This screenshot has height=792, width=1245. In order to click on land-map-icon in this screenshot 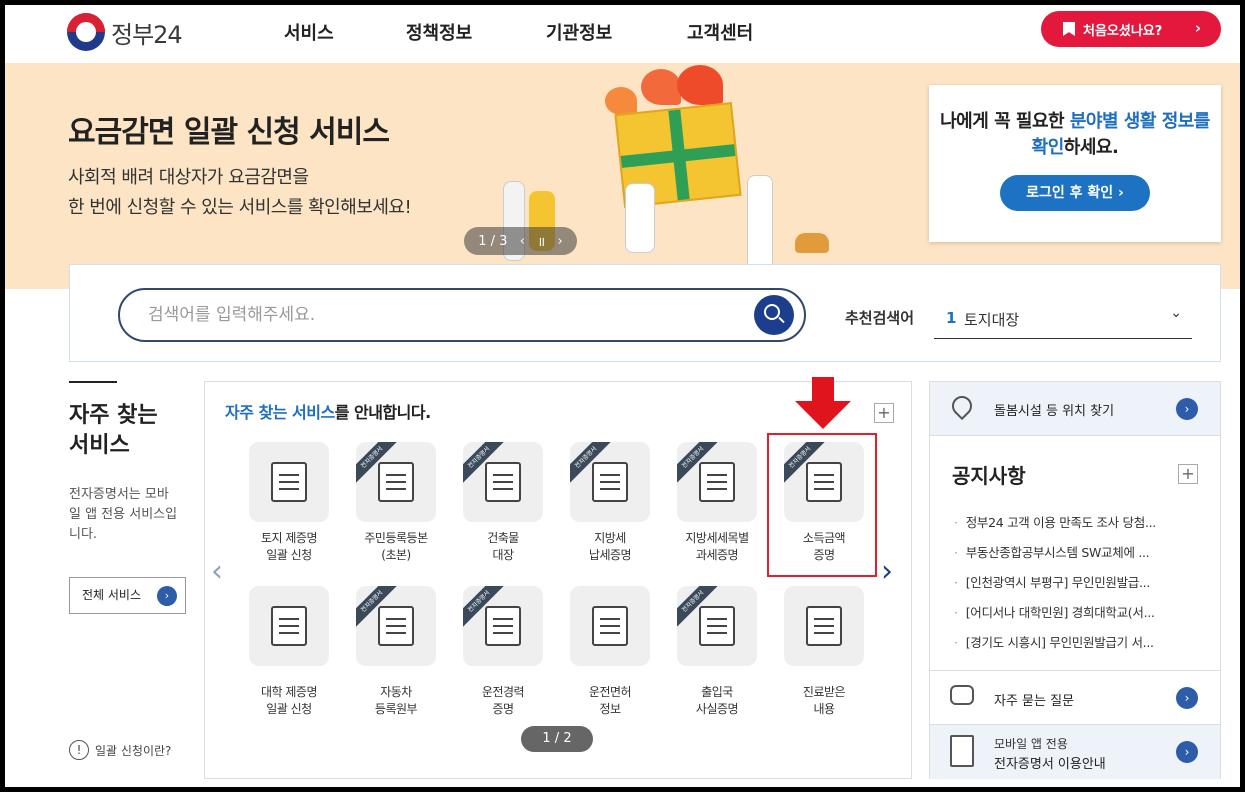, I will do `click(289, 482)`.